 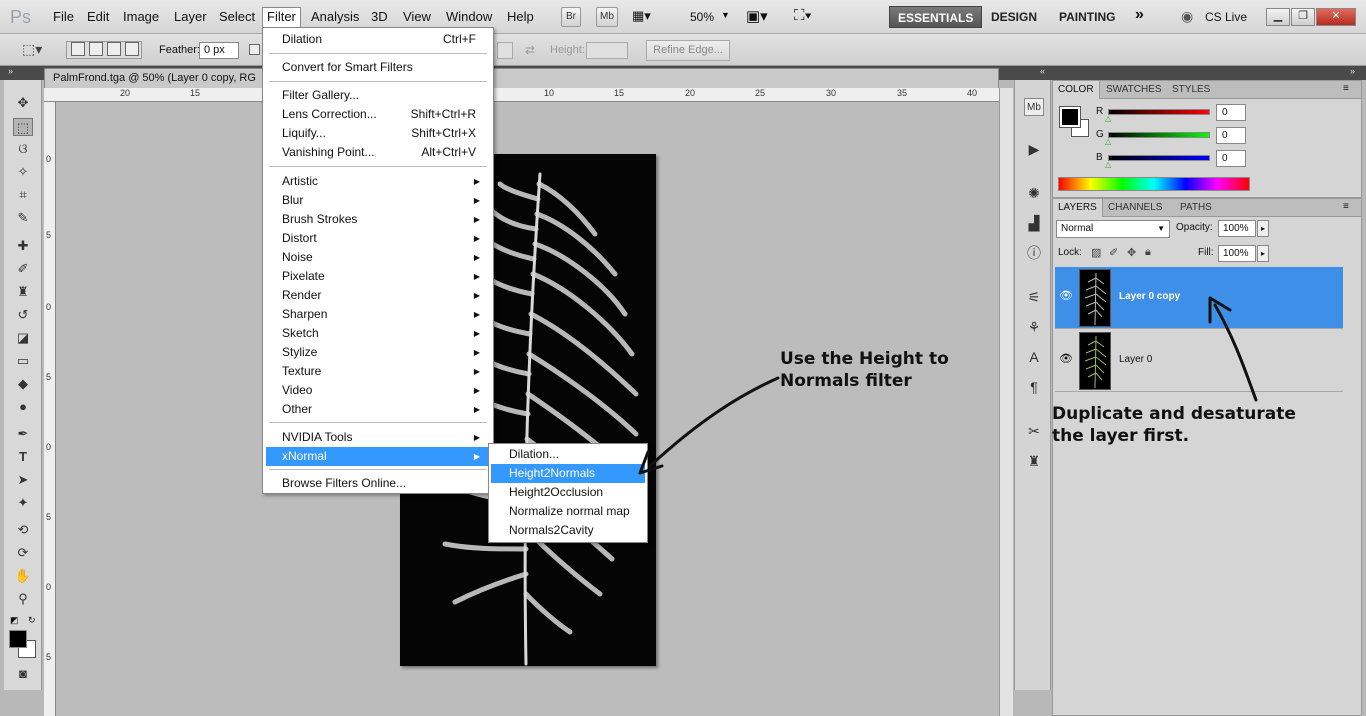 I want to click on mini-bridge-button: Mb, so click(x=607, y=17).